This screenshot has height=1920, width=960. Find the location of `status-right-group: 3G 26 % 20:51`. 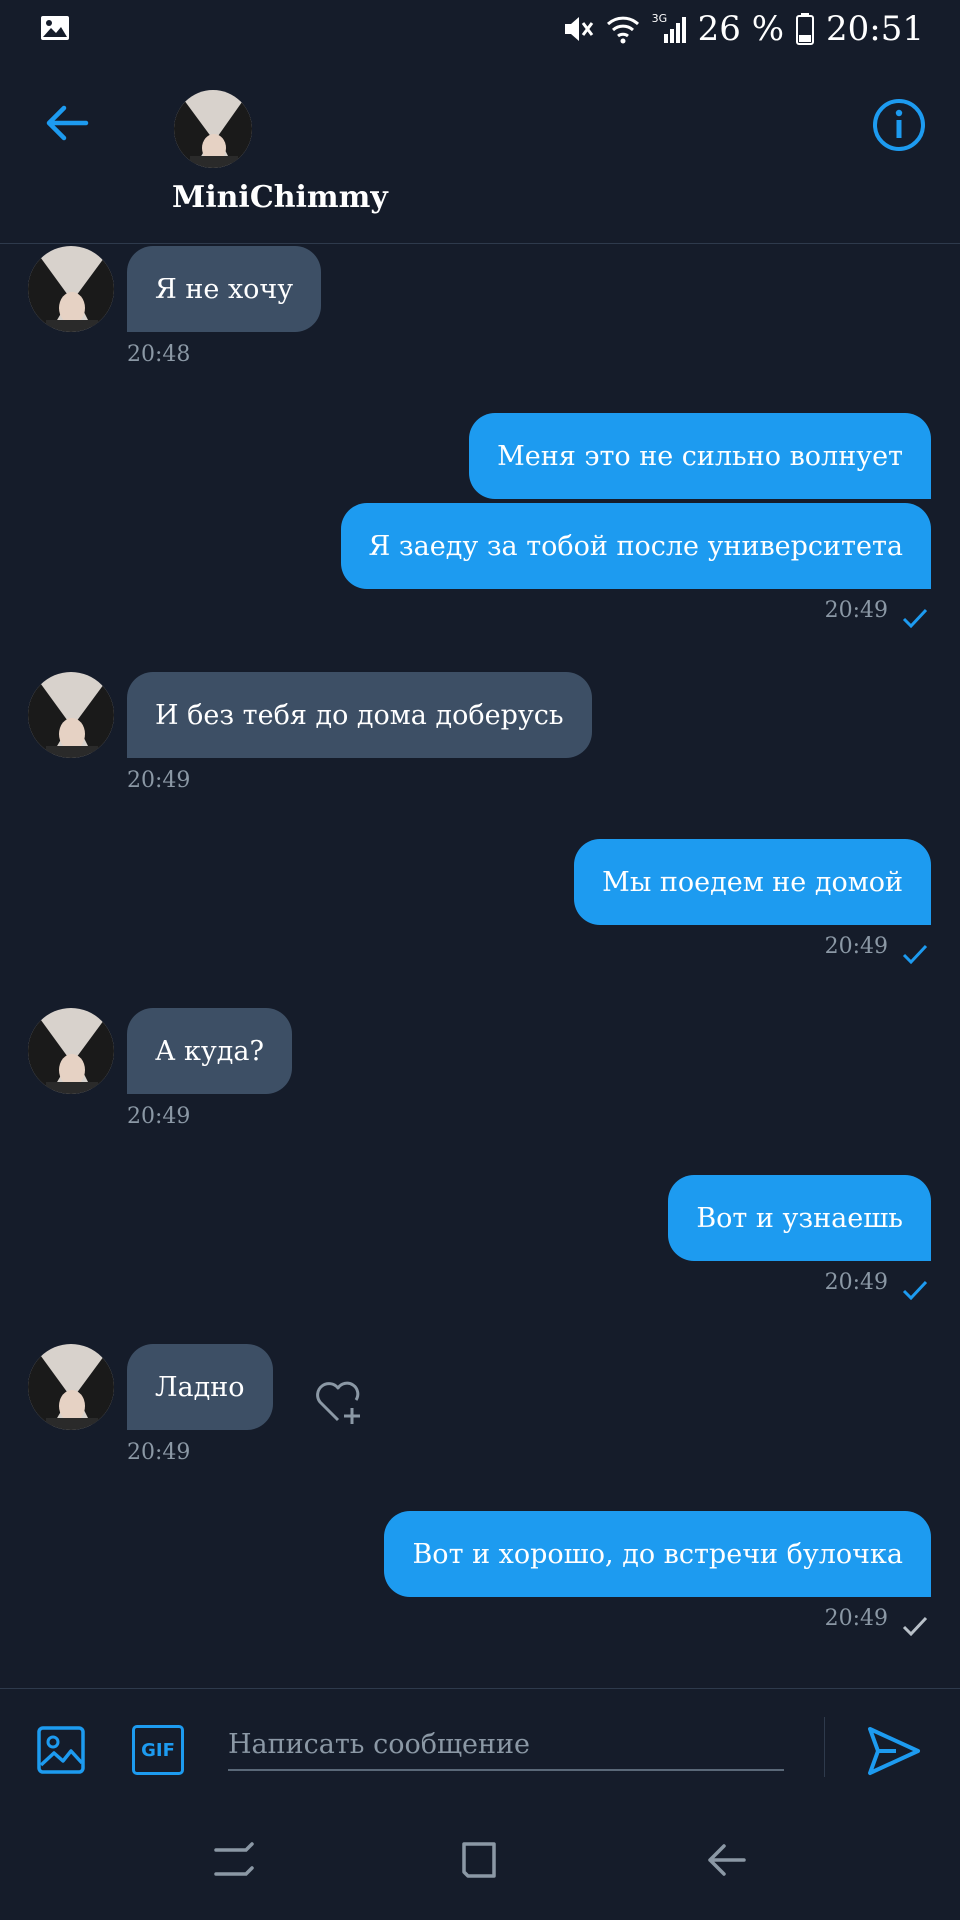

status-right-group: 3G 26 % 20:51 is located at coordinates (743, 29).